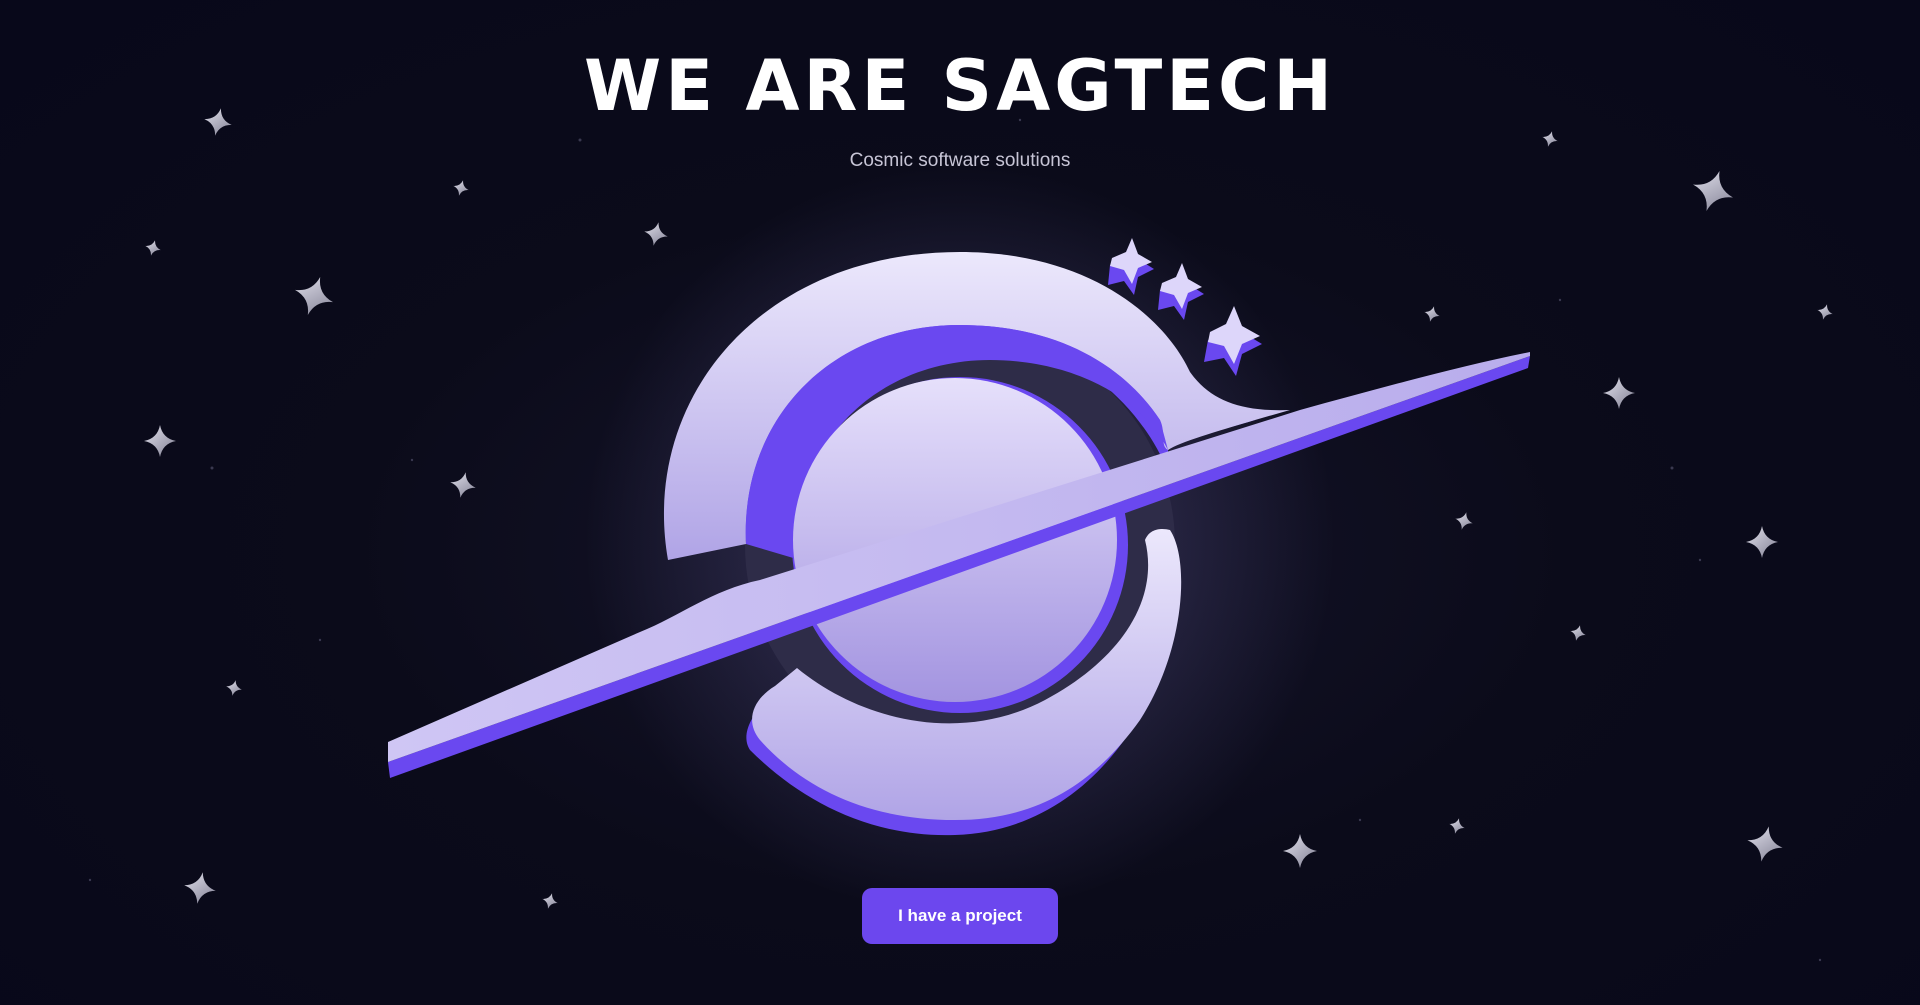 The width and height of the screenshot is (1920, 1005). Describe the element at coordinates (960, 916) in the screenshot. I see `i-have-a-project-button: I have a project` at that location.